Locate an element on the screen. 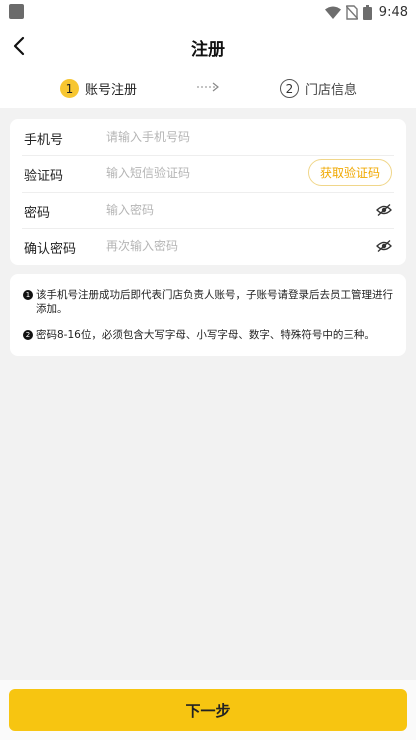 The height and width of the screenshot is (740, 416). get-code-button: 获取验证码 is located at coordinates (350, 172).